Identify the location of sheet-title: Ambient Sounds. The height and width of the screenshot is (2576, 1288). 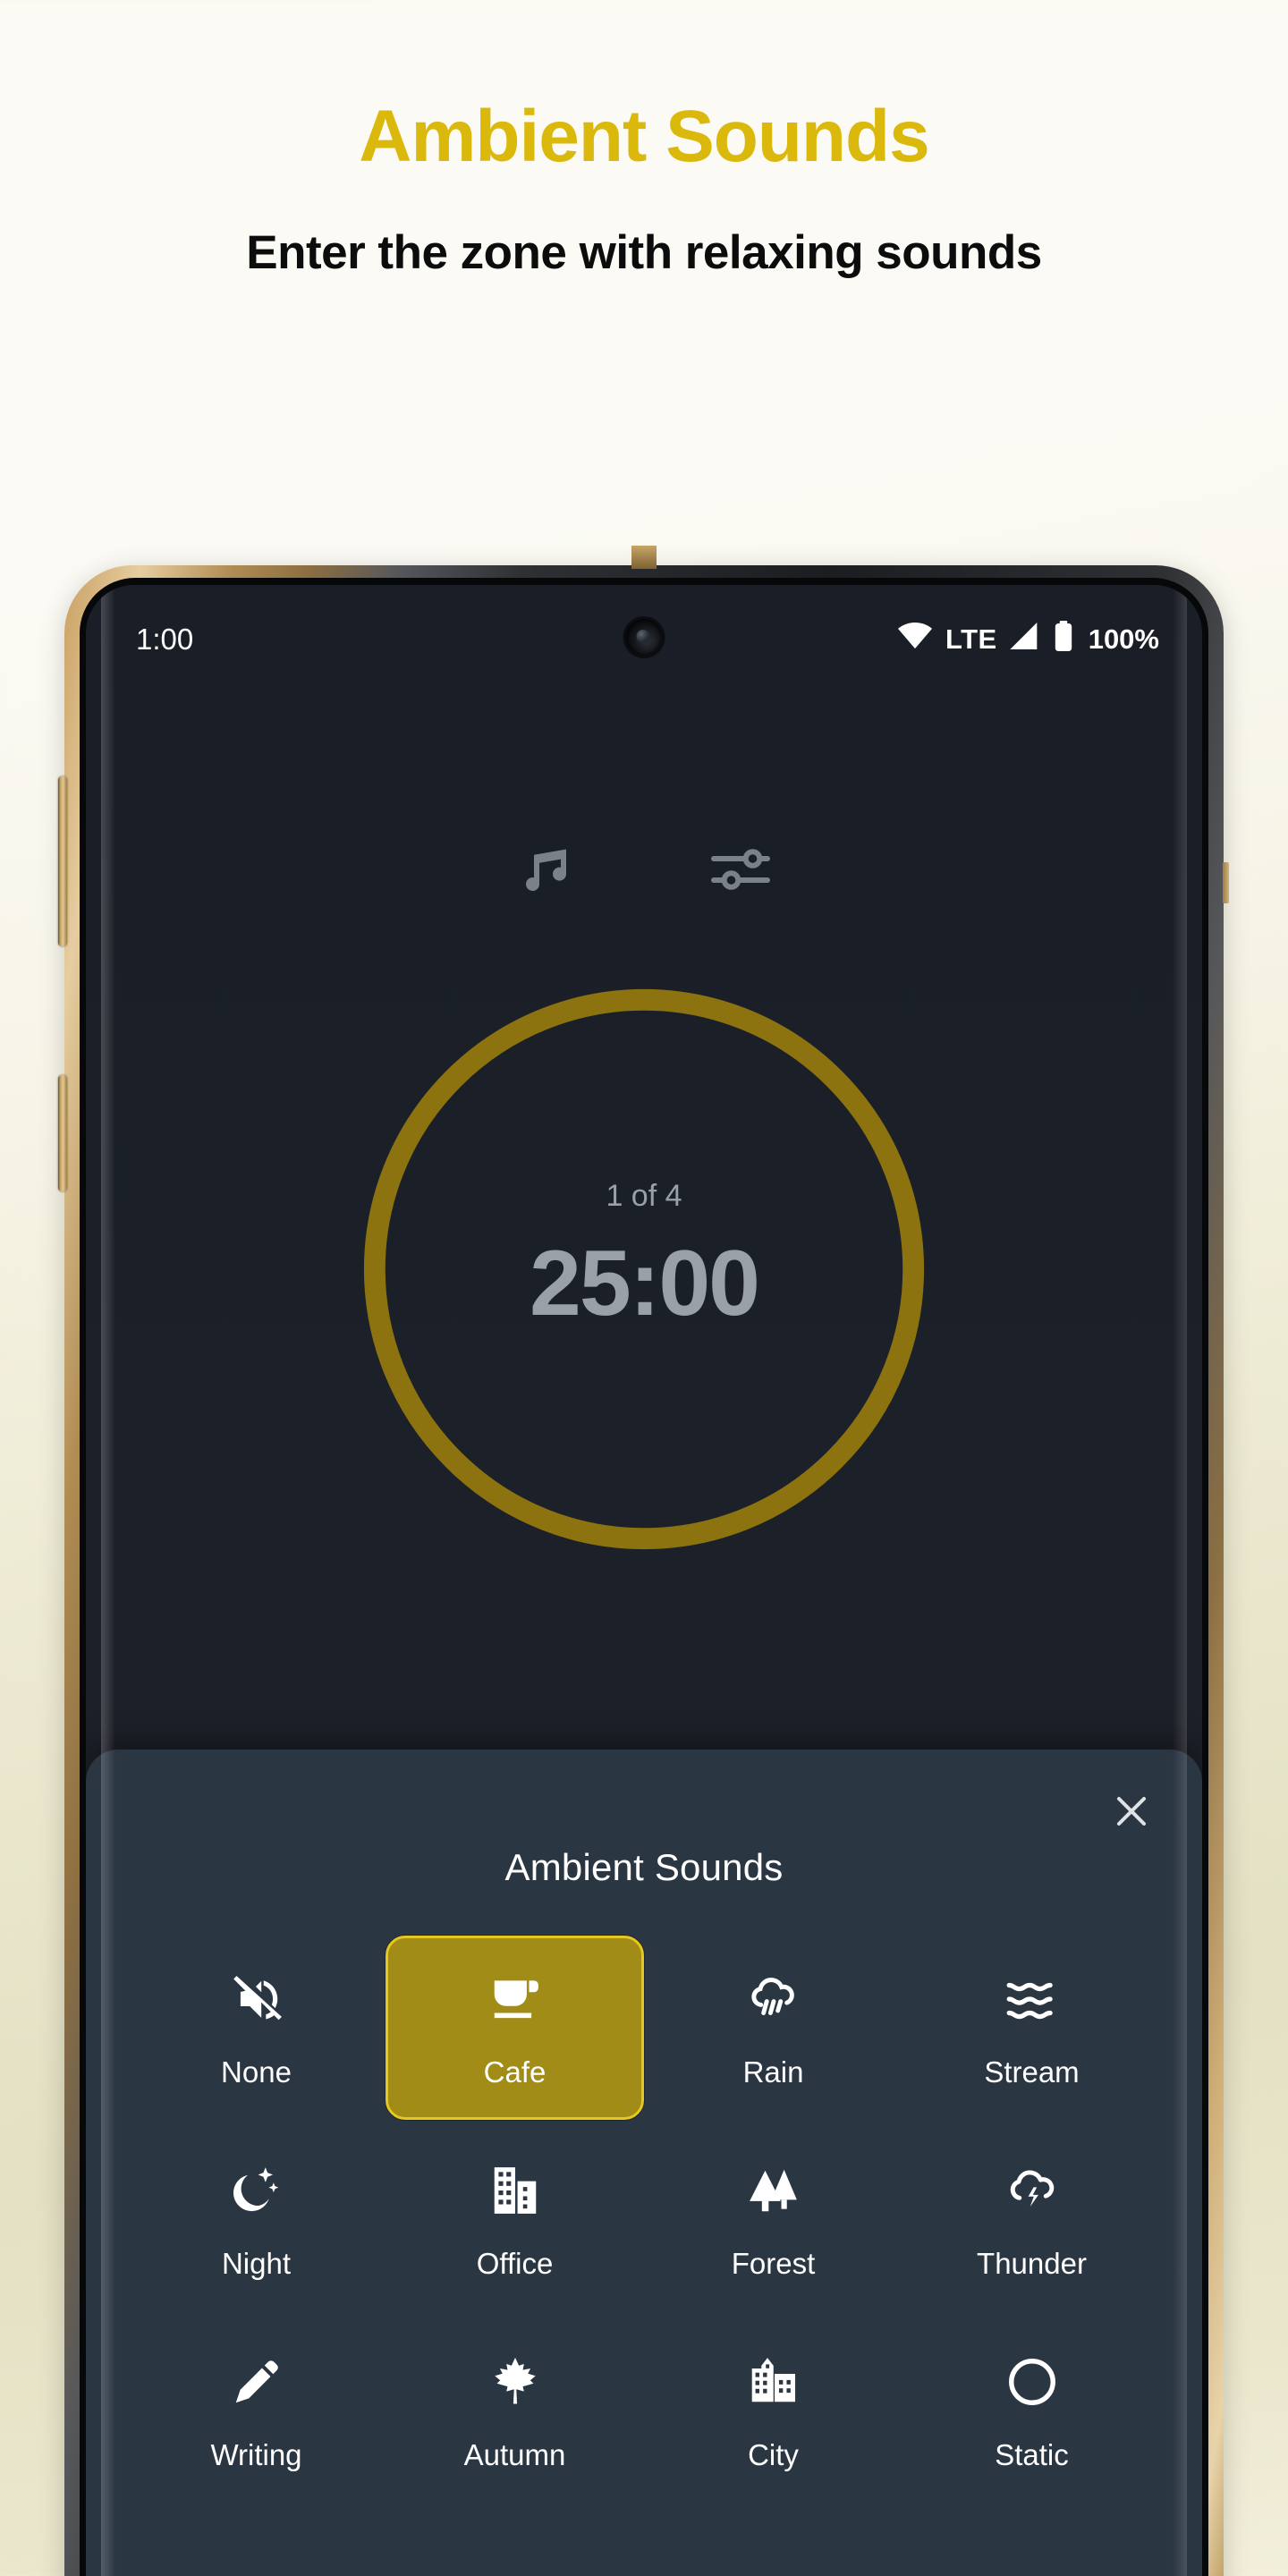
(644, 1867).